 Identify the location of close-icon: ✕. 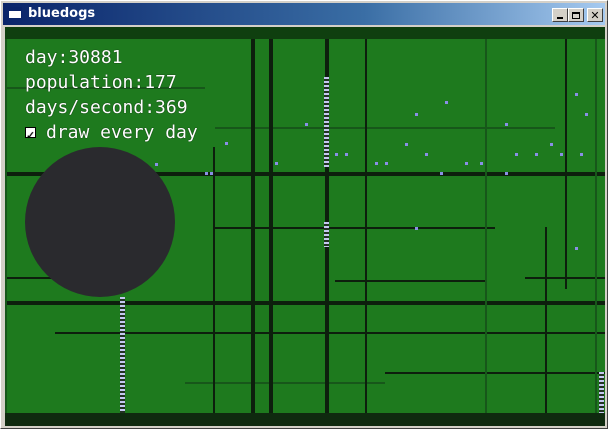
(595, 15).